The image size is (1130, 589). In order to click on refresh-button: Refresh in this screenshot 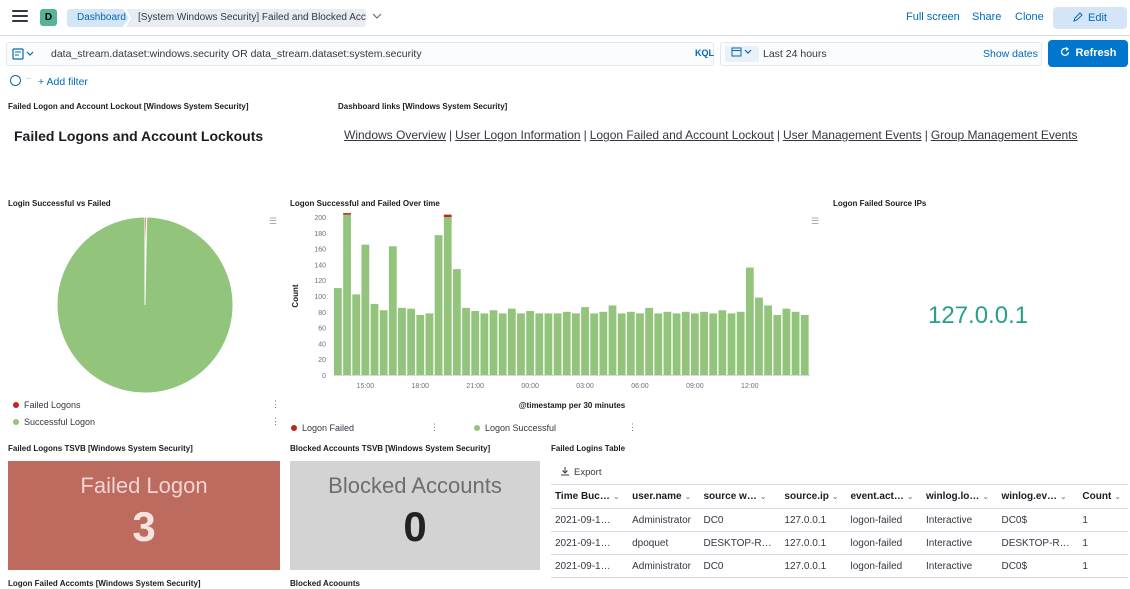, I will do `click(1088, 53)`.